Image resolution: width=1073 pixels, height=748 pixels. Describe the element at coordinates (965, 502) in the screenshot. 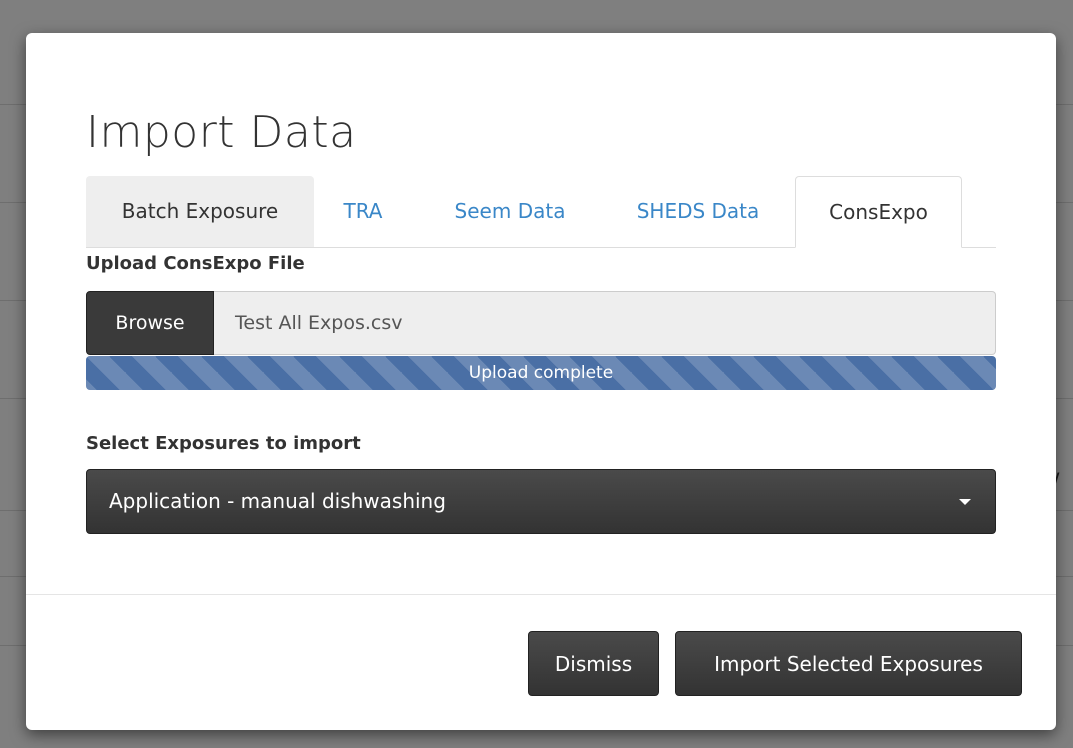

I see `caret-down-icon` at that location.